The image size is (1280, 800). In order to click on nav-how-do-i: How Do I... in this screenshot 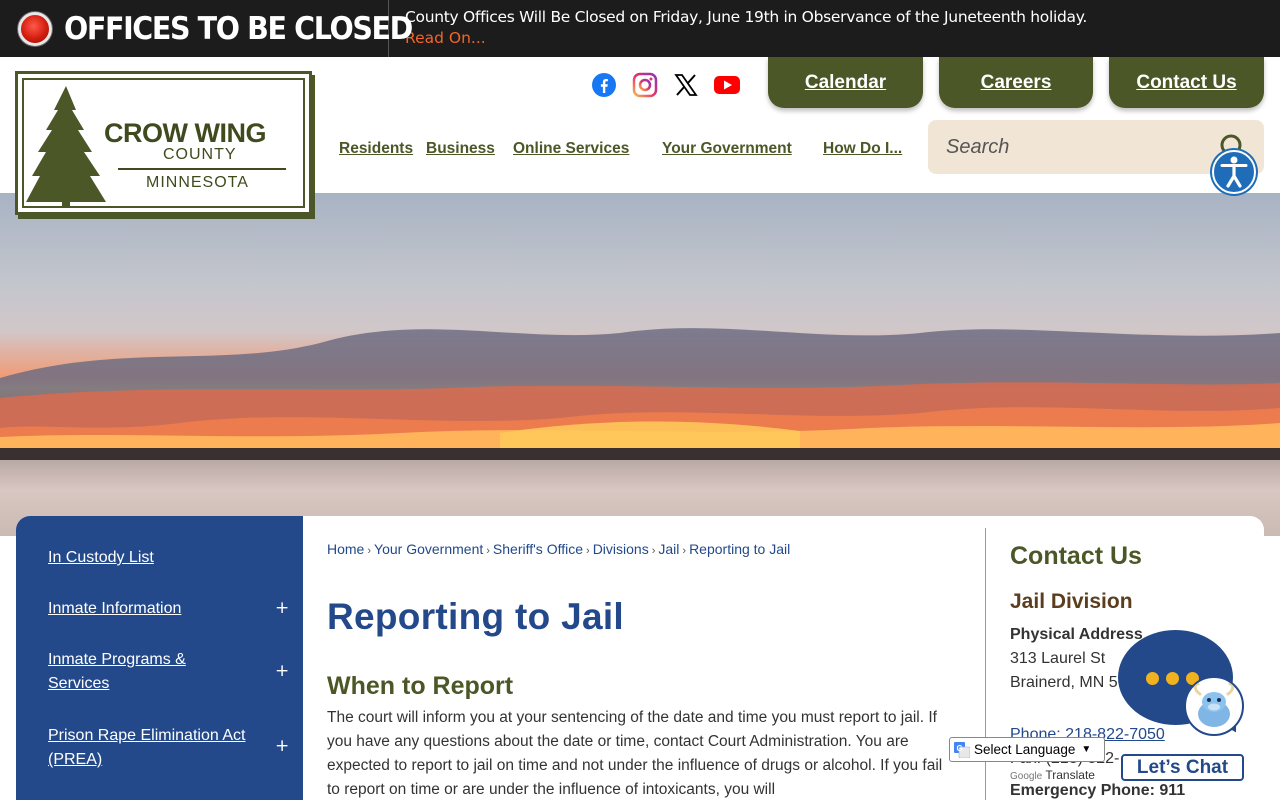, I will do `click(862, 149)`.